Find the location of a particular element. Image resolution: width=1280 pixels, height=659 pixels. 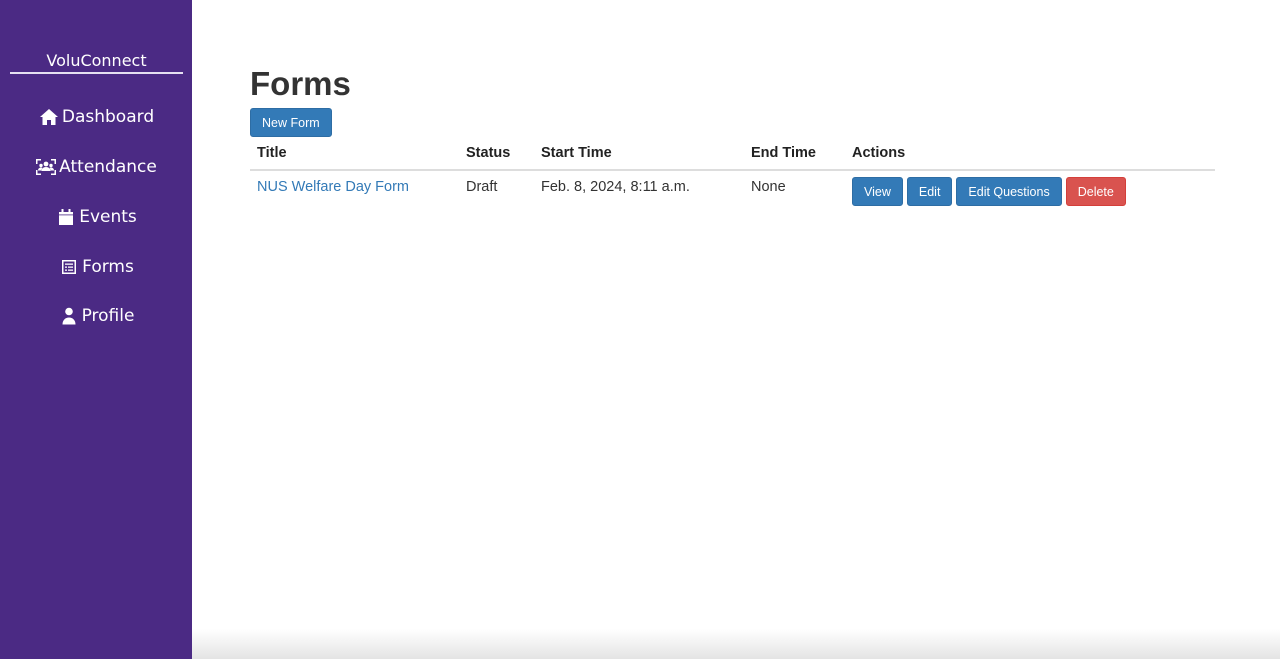

bottom-shadow is located at coordinates (736, 644).